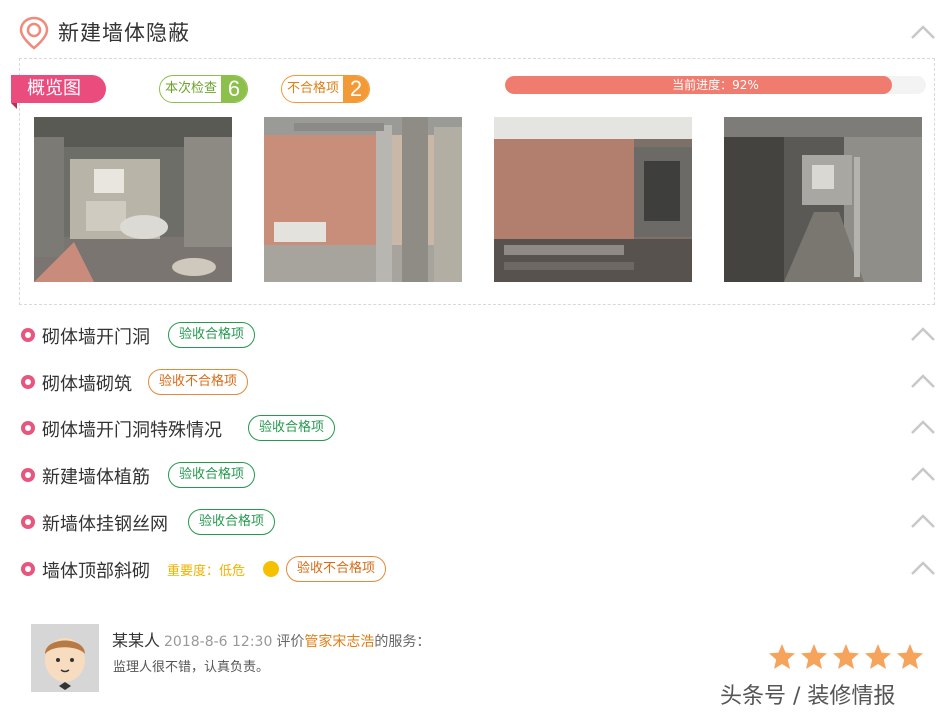  Describe the element at coordinates (206, 571) in the screenshot. I see `importance-label: 重要度：低危` at that location.